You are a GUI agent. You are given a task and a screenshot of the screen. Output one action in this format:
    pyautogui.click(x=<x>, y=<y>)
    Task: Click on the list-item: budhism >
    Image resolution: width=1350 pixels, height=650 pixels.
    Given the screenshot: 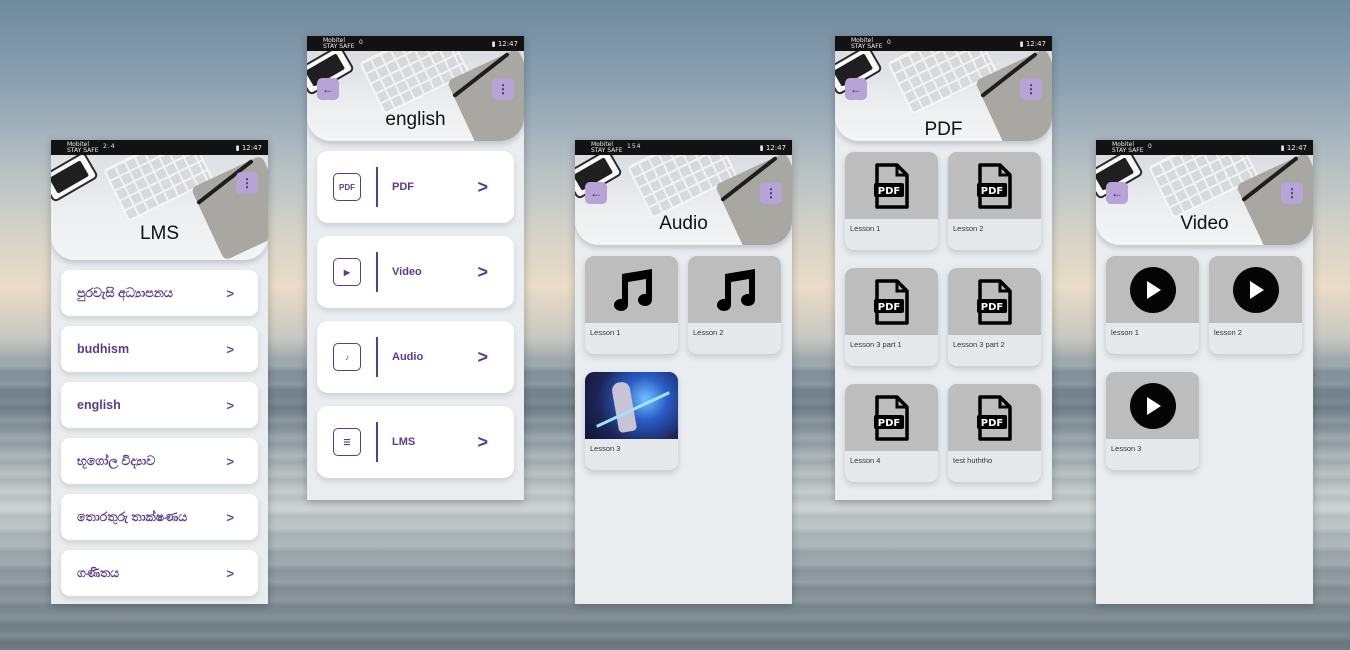 What is the action you would take?
    pyautogui.click(x=159, y=349)
    